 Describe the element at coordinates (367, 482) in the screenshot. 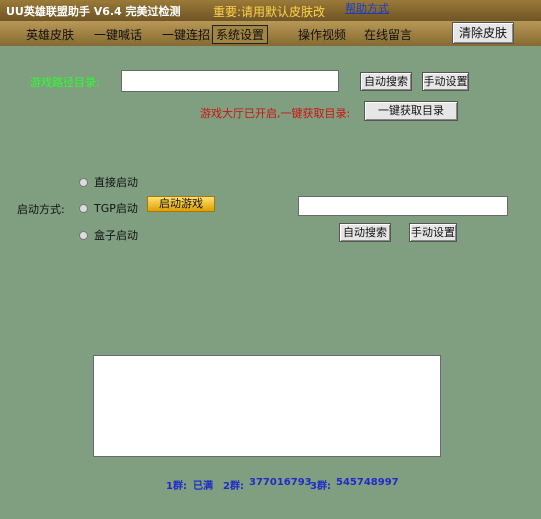

I see `group3-value: 545748997` at that location.